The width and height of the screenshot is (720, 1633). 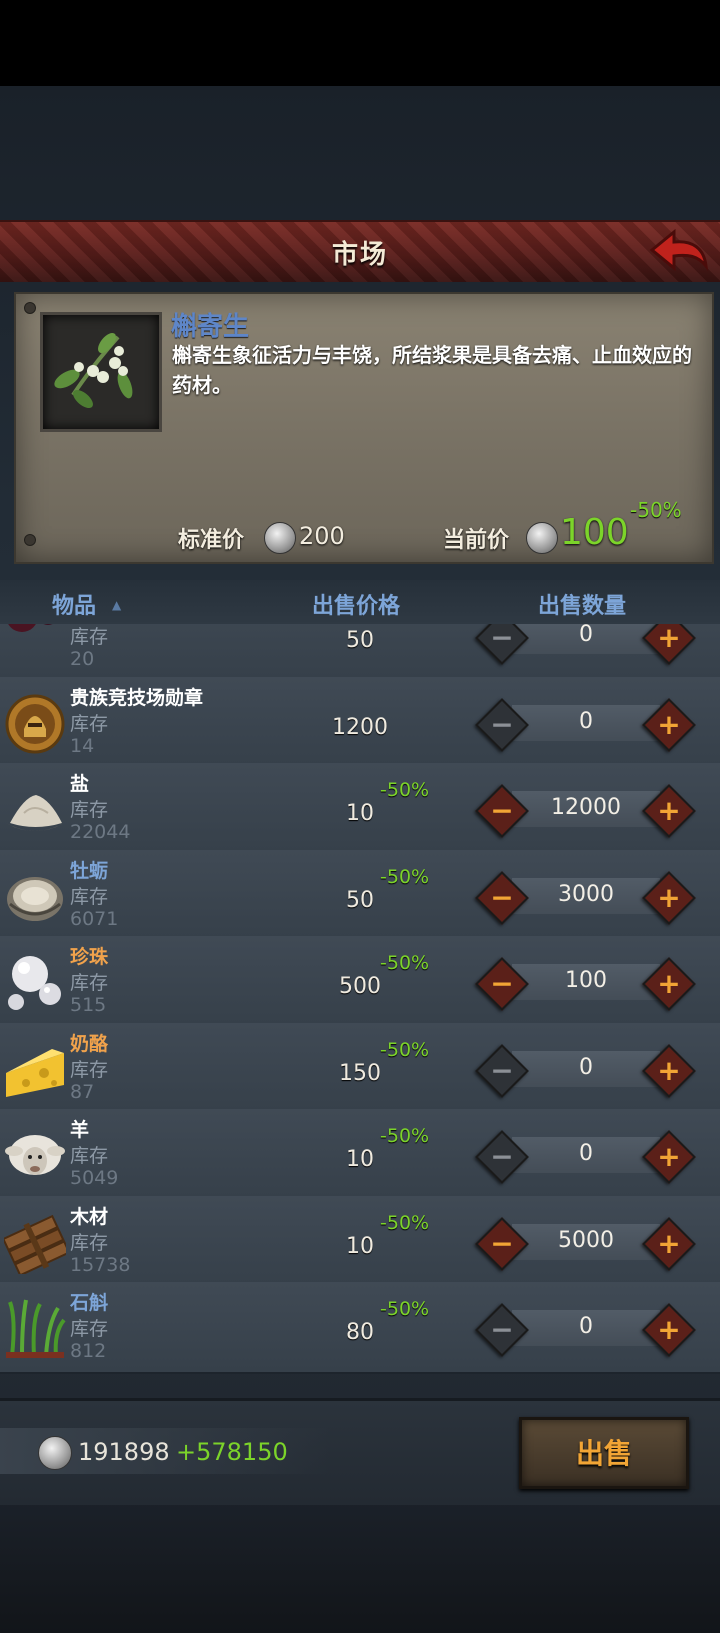 I want to click on list-item: 牡蛎 库存 6071 50 -50% 3000− +, so click(x=360, y=895).